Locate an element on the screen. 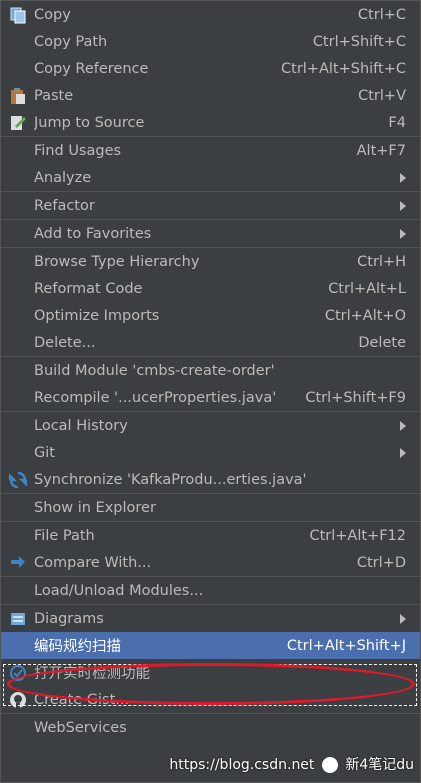 Image resolution: width=421 pixels, height=783 pixels. menu-item-10-1: 编码规约扫描 Ctrl+Alt+Shift+J is located at coordinates (210, 645).